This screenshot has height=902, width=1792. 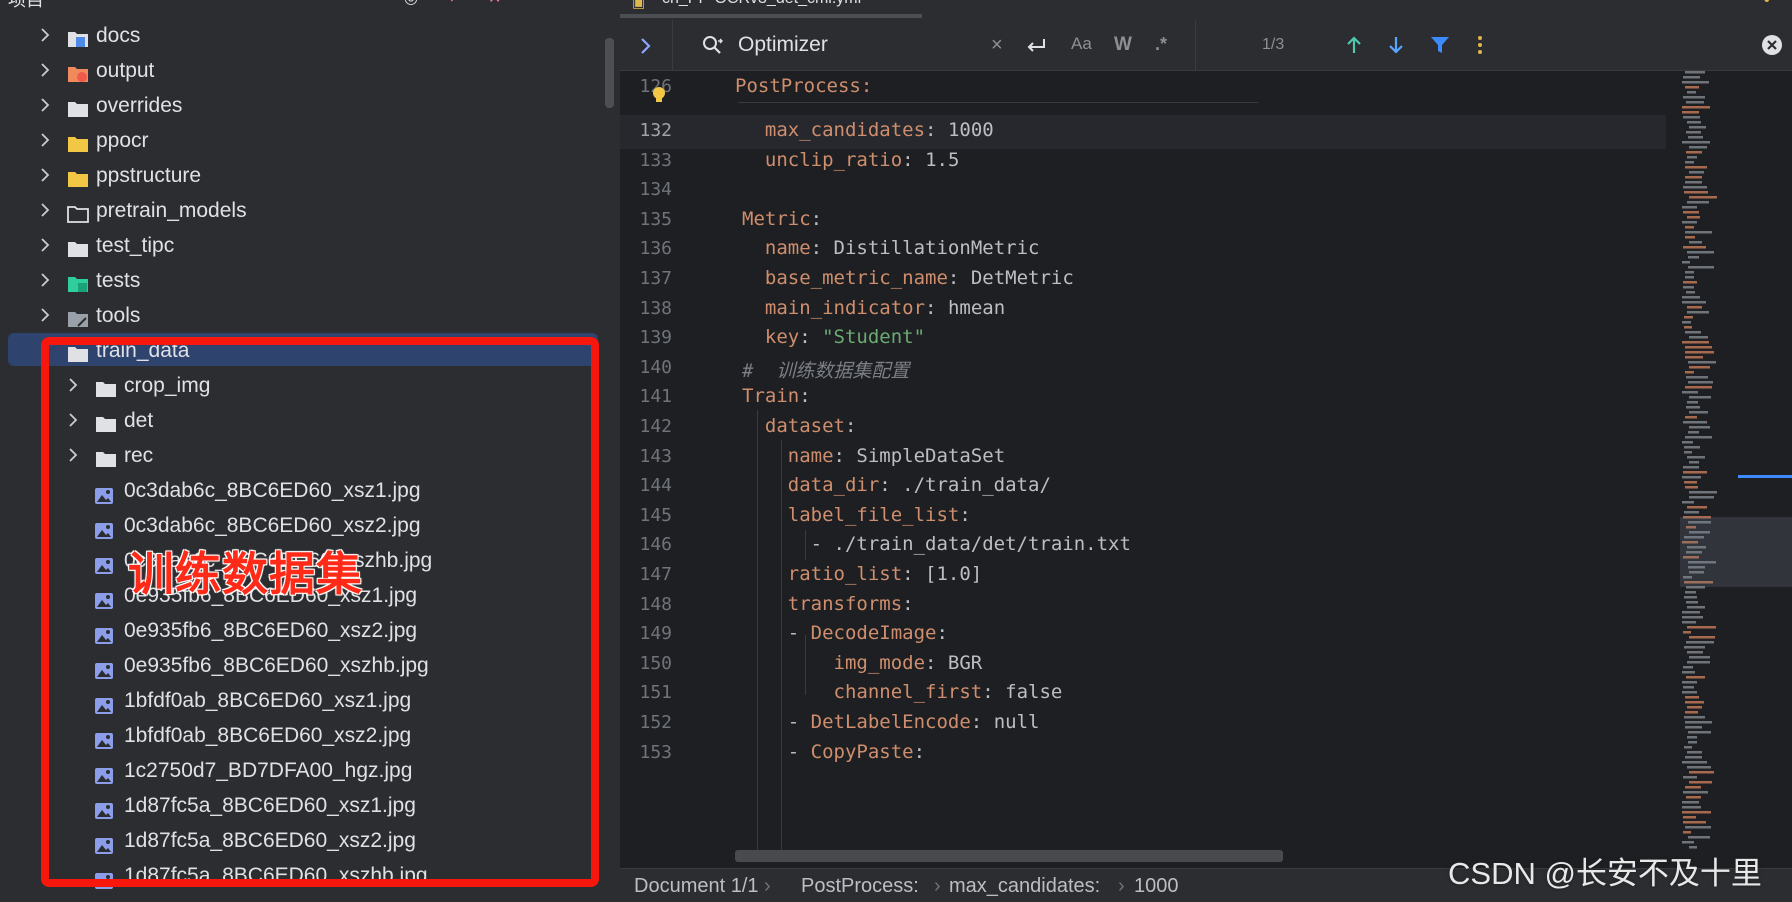 What do you see at coordinates (783, 45) in the screenshot?
I see `find-input: Optimizer` at bounding box center [783, 45].